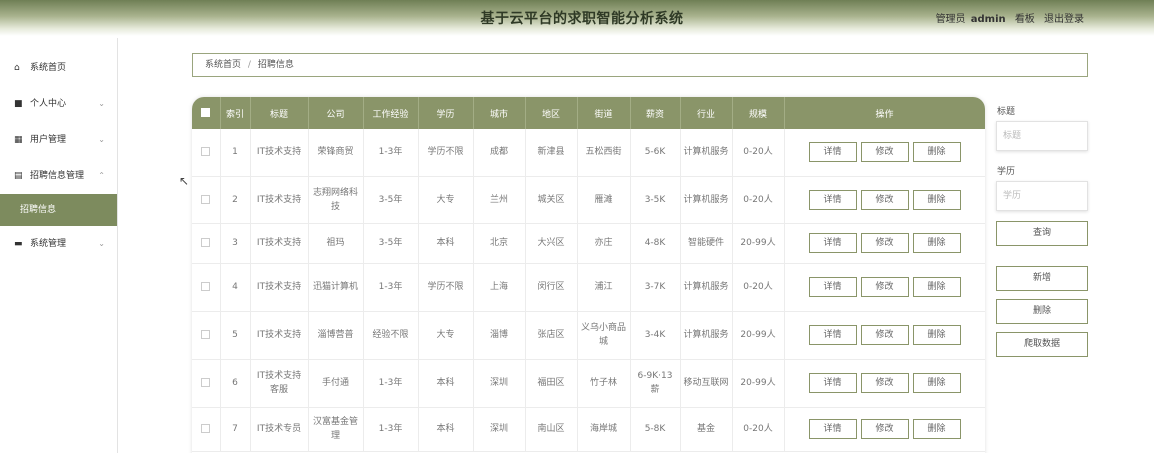  I want to click on sidebar-item-system-management: ▬ 系统管理 ⌄, so click(58, 244).